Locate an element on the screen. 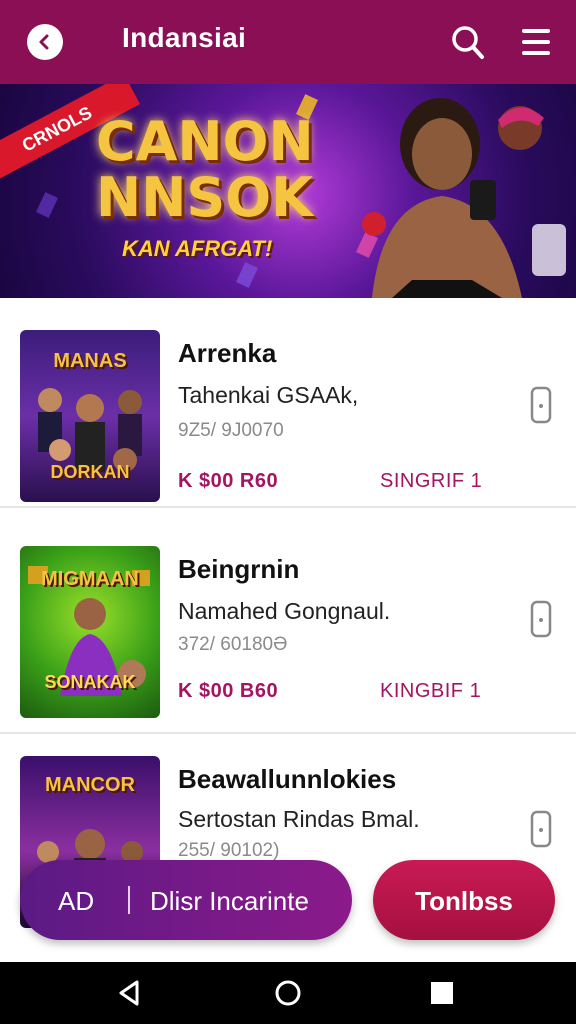  item-meta: 372/ 60180Ә is located at coordinates (233, 644).